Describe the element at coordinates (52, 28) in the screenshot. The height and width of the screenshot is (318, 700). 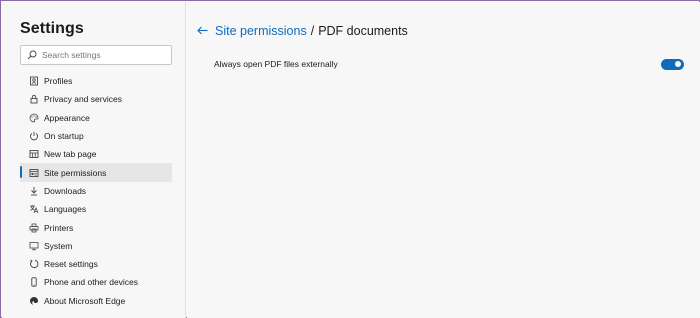
I see `settings-title: Settings` at that location.